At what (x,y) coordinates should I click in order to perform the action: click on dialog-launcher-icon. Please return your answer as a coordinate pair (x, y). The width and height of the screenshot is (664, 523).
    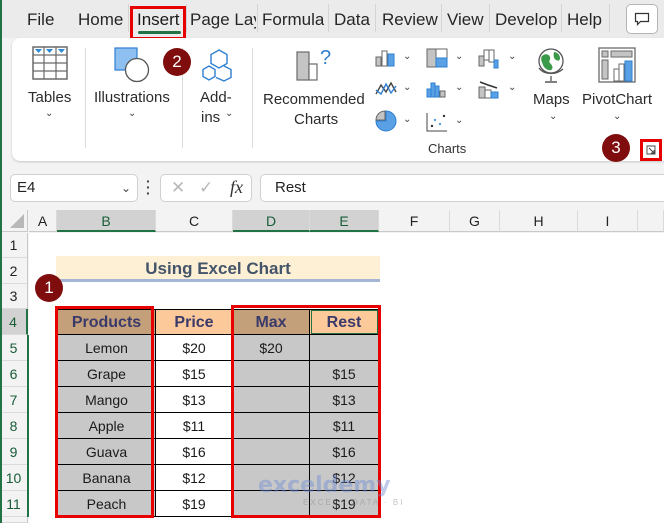
    Looking at the image, I should click on (651, 150).